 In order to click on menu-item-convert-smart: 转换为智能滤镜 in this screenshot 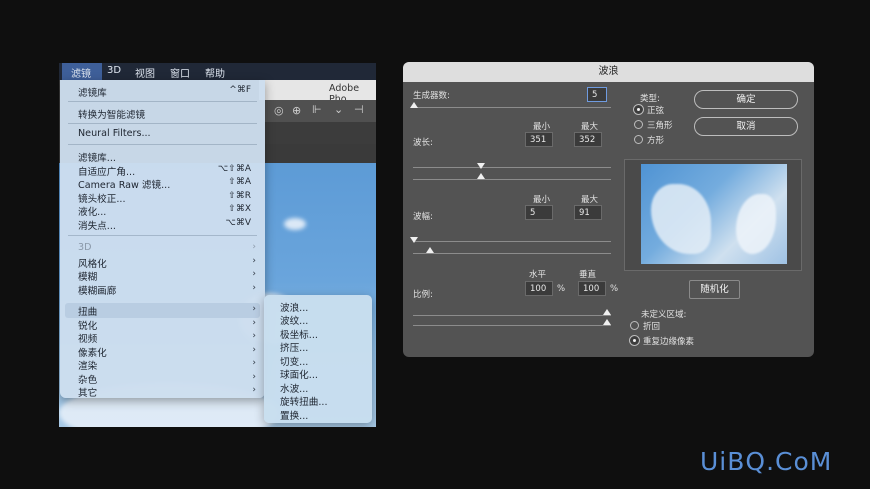, I will do `click(111, 114)`.